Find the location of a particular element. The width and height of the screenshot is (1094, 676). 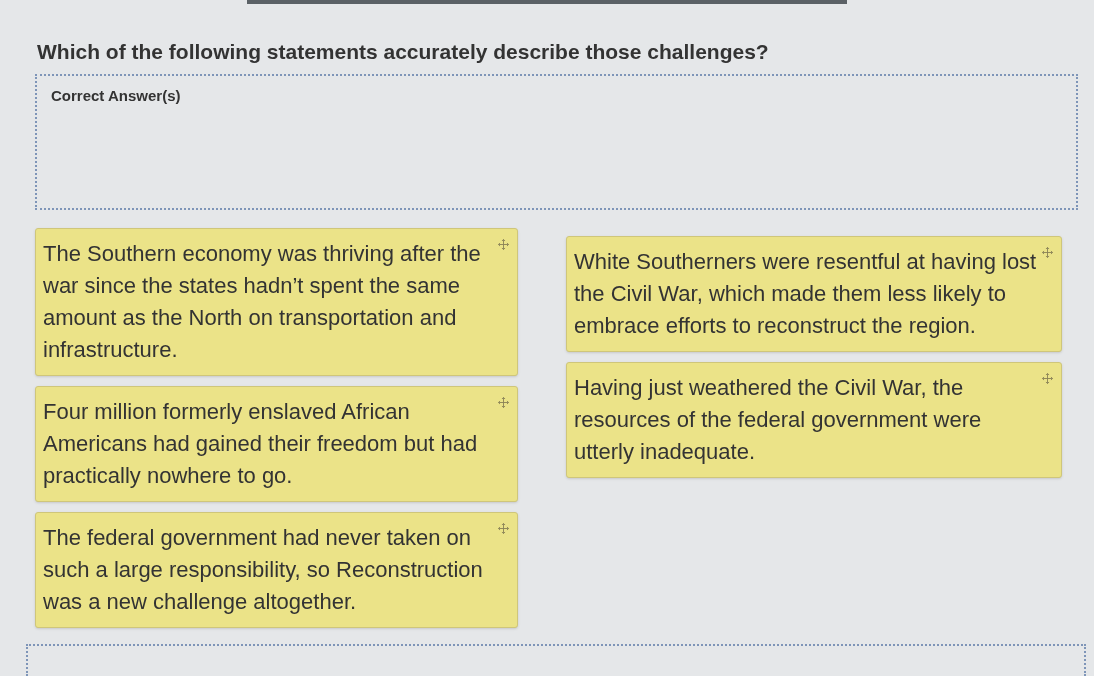

option-text: Four million formerly enslaved African Americans had gained their freedom but had practically nowhere to go. is located at coordinates (261, 444).